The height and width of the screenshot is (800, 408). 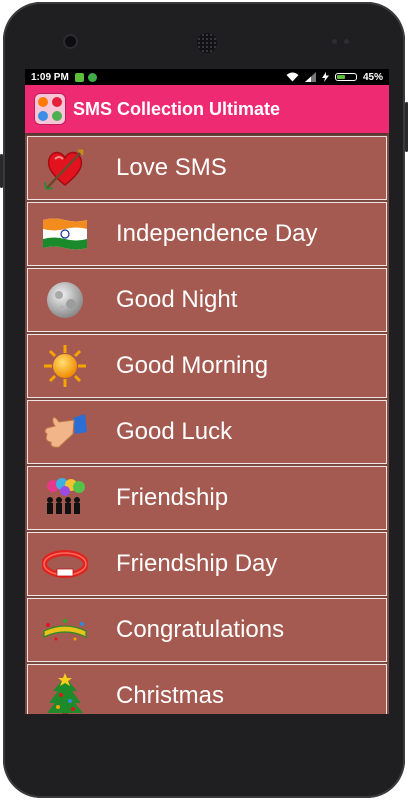 I want to click on list-item-friendship-day: Friendship Day, so click(x=207, y=564).